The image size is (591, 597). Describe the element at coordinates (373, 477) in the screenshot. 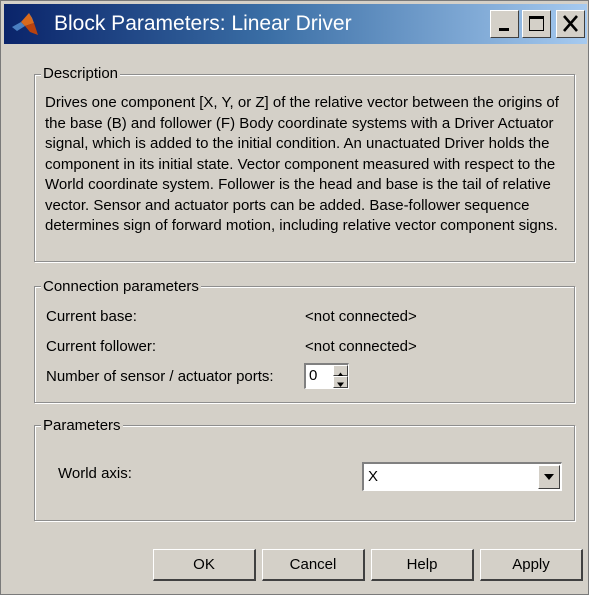

I see `world-axis-value: X` at that location.